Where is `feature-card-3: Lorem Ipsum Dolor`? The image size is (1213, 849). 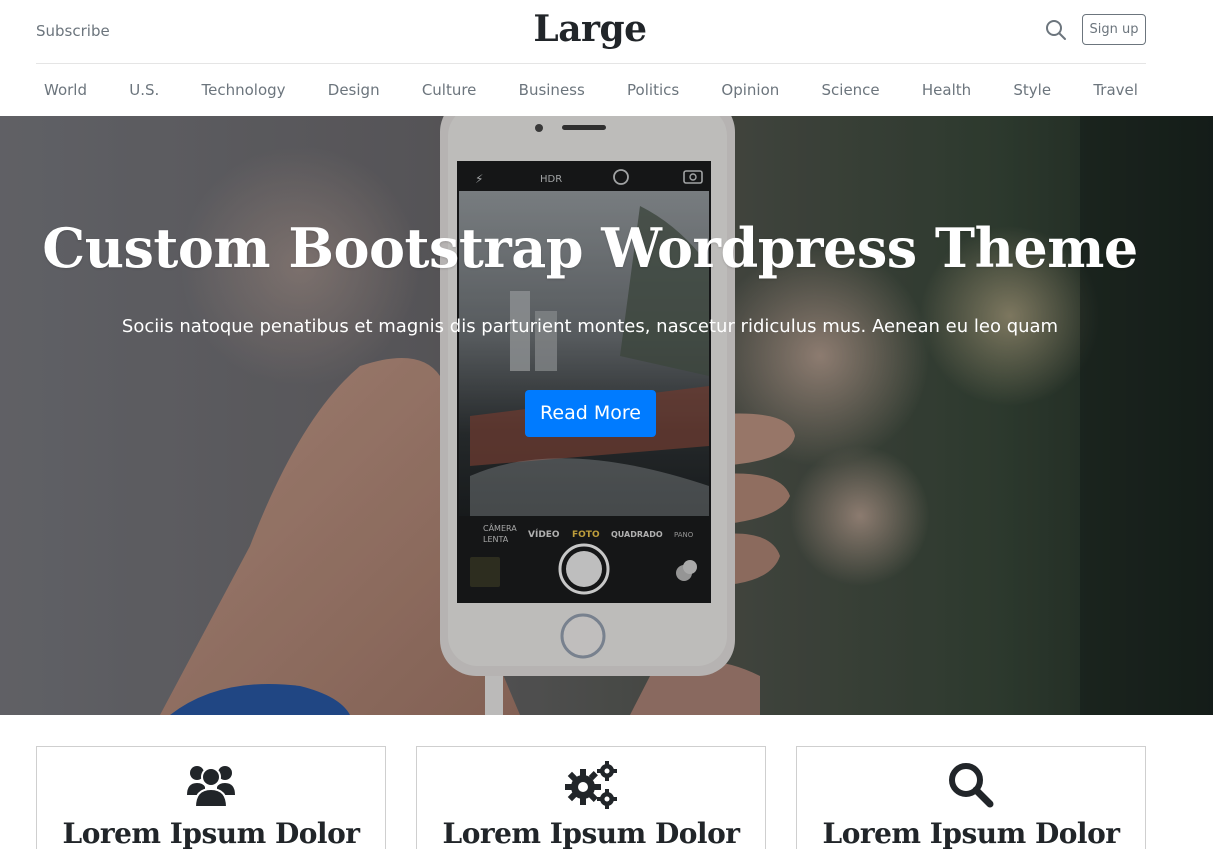
feature-card-3: Lorem Ipsum Dolor is located at coordinates (971, 797).